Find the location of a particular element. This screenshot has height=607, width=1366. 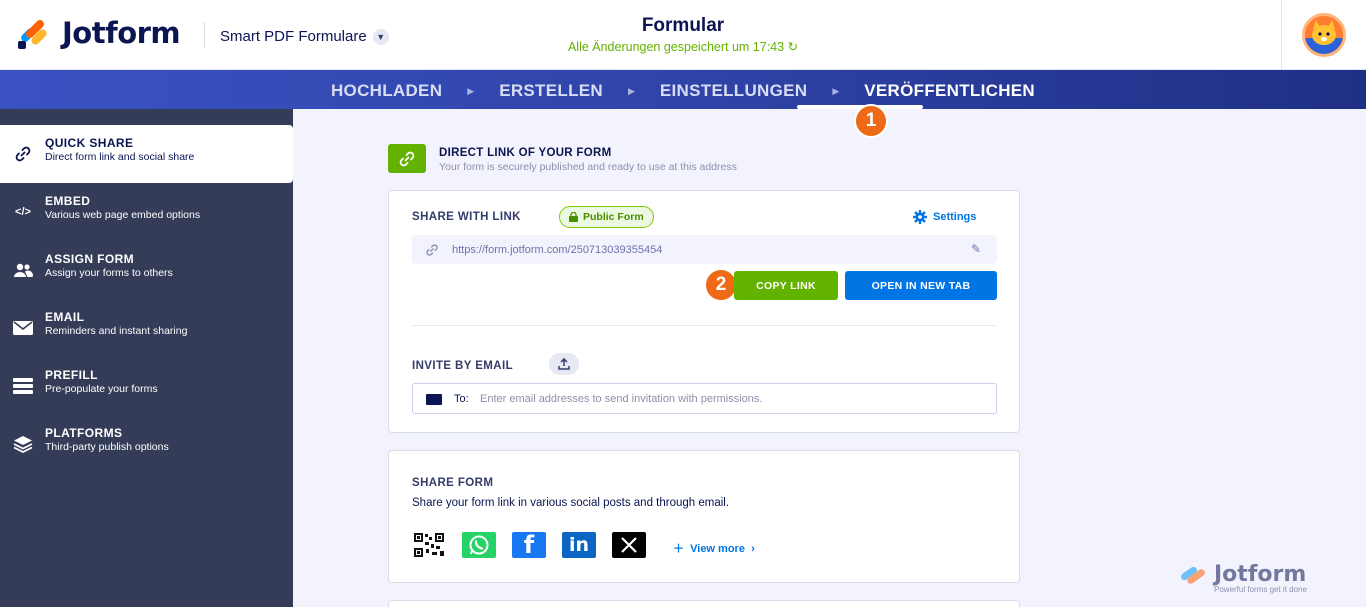

sidebar-item-subtitle: Third-party publish options is located at coordinates (107, 447).